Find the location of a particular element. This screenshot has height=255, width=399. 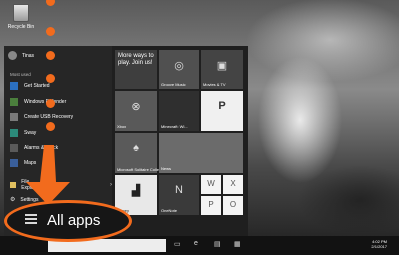

all-apps-button: All apps is located at coordinates (68, 221).